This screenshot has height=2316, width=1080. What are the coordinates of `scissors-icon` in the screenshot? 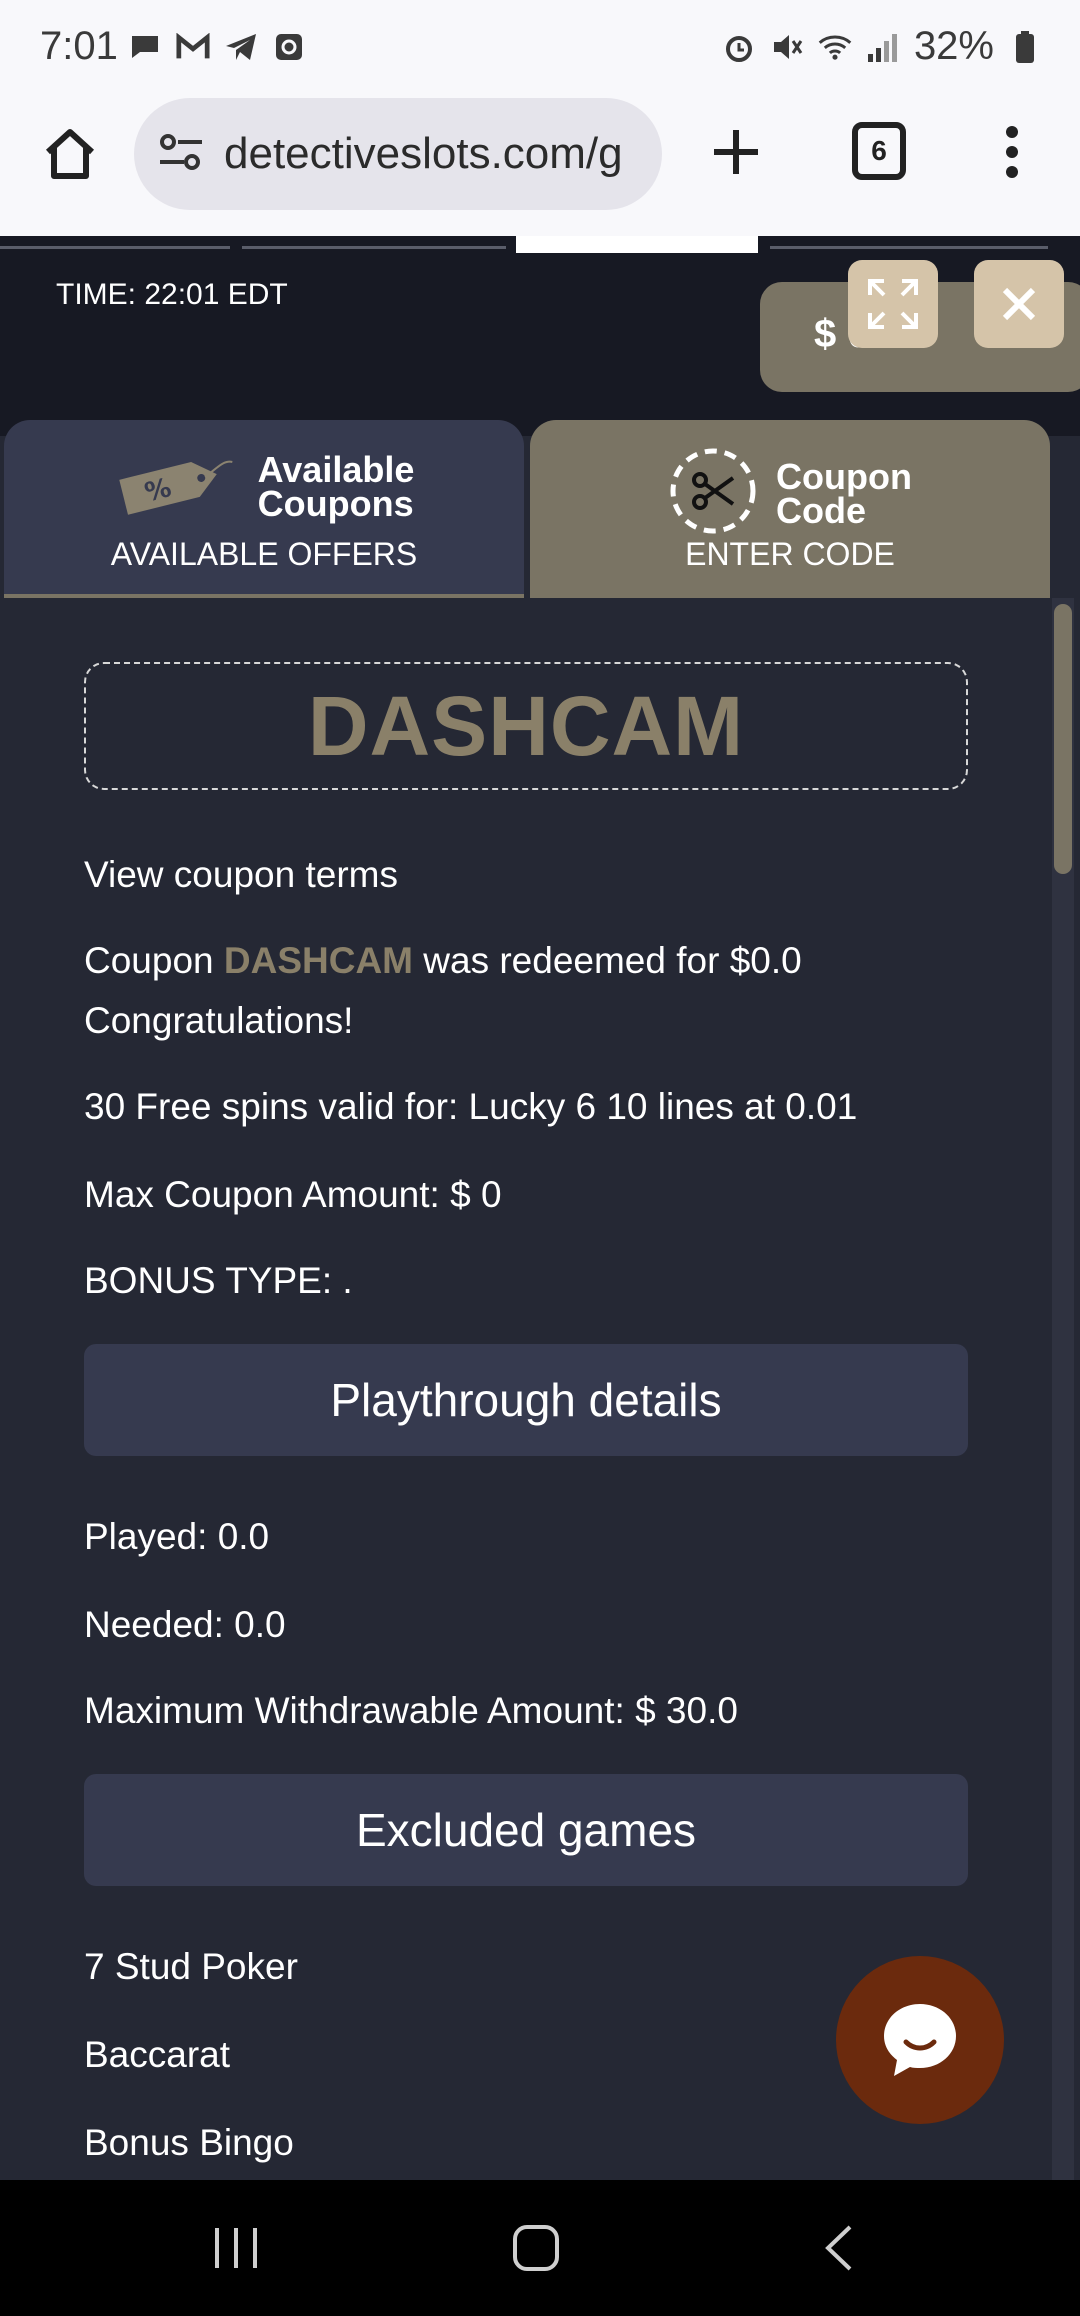 It's located at (713, 493).